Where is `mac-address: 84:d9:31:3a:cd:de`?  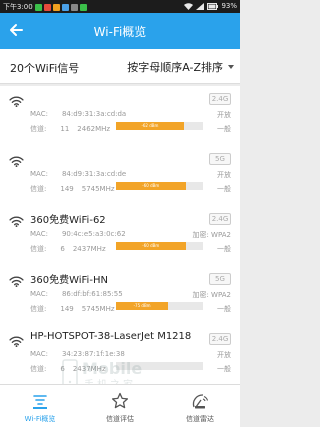 mac-address: 84:d9:31:3a:cd:de is located at coordinates (94, 174).